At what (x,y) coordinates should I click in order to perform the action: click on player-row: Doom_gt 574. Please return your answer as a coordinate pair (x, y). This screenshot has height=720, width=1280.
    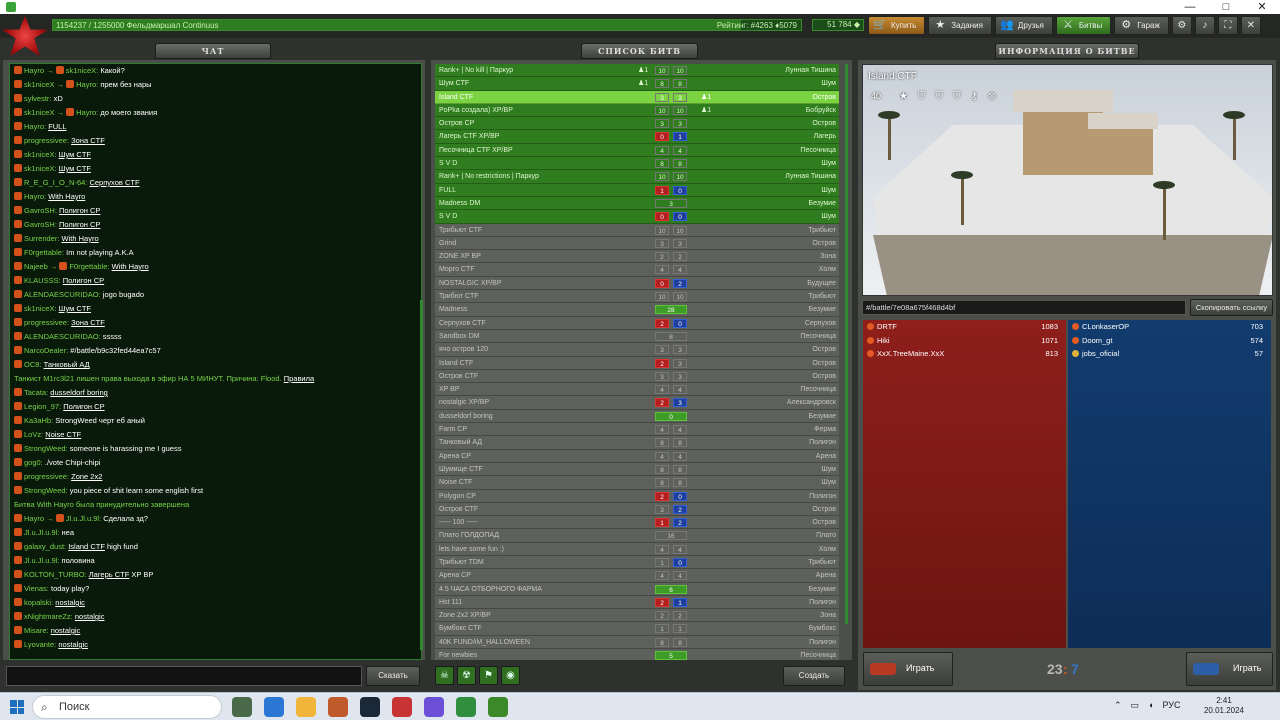
    Looking at the image, I should click on (1169, 341).